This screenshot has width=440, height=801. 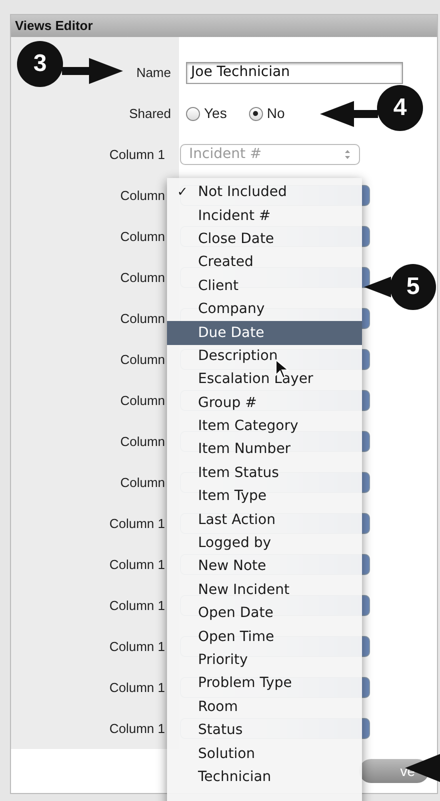 I want to click on menu-item: Status, so click(x=264, y=730).